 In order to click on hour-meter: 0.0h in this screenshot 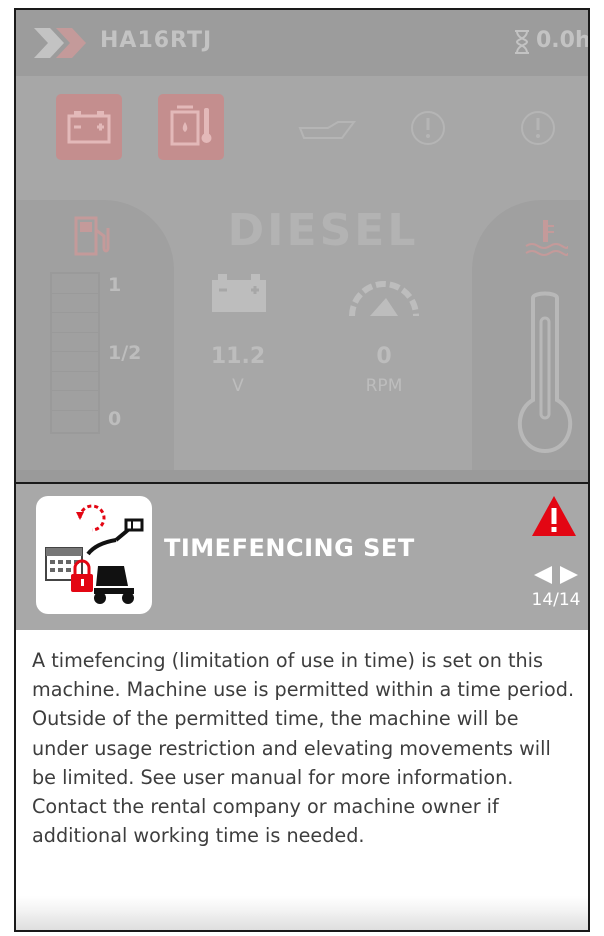, I will do `click(562, 40)`.